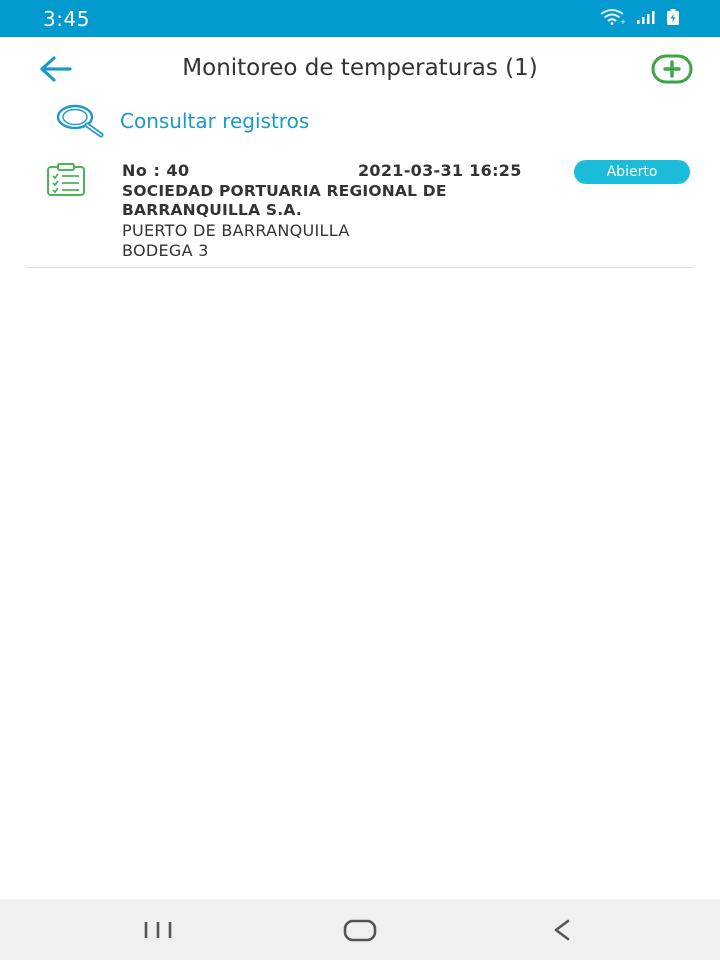  What do you see at coordinates (632, 172) in the screenshot?
I see `status-badge: Abierto` at bounding box center [632, 172].